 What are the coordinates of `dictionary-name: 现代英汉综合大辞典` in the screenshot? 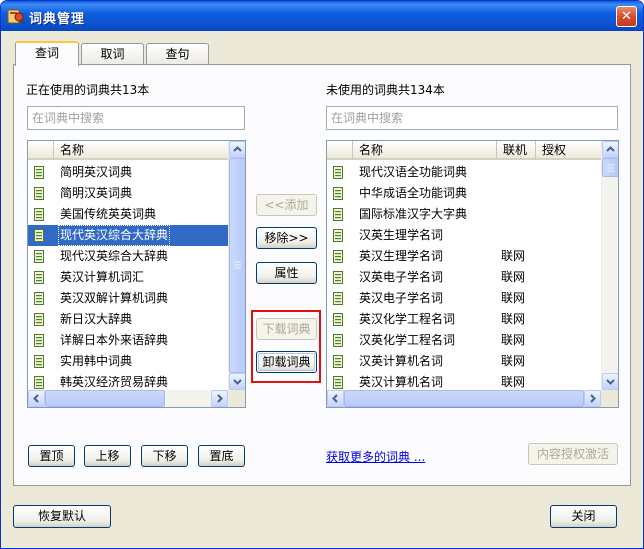 It's located at (114, 235).